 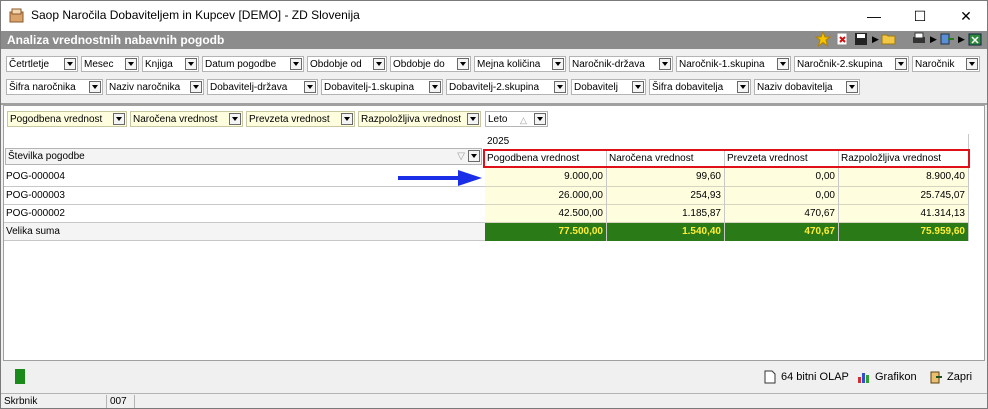 What do you see at coordinates (382, 87) in the screenshot?
I see `filter-field-dobavitelj-1-skupina: Dobavitelj-1.skupina` at bounding box center [382, 87].